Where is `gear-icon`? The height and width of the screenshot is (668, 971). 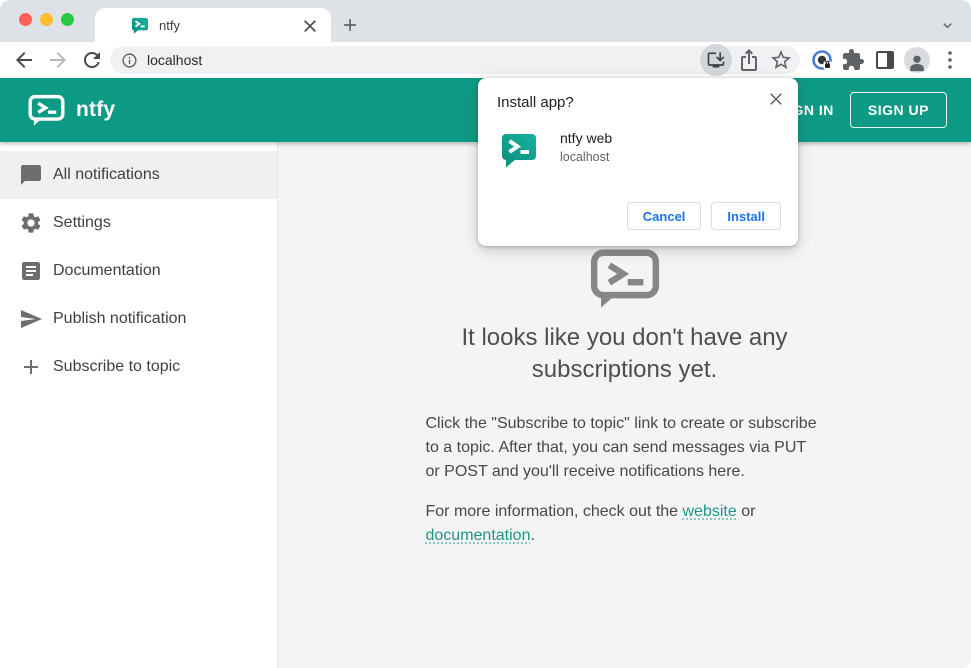
gear-icon is located at coordinates (31, 223).